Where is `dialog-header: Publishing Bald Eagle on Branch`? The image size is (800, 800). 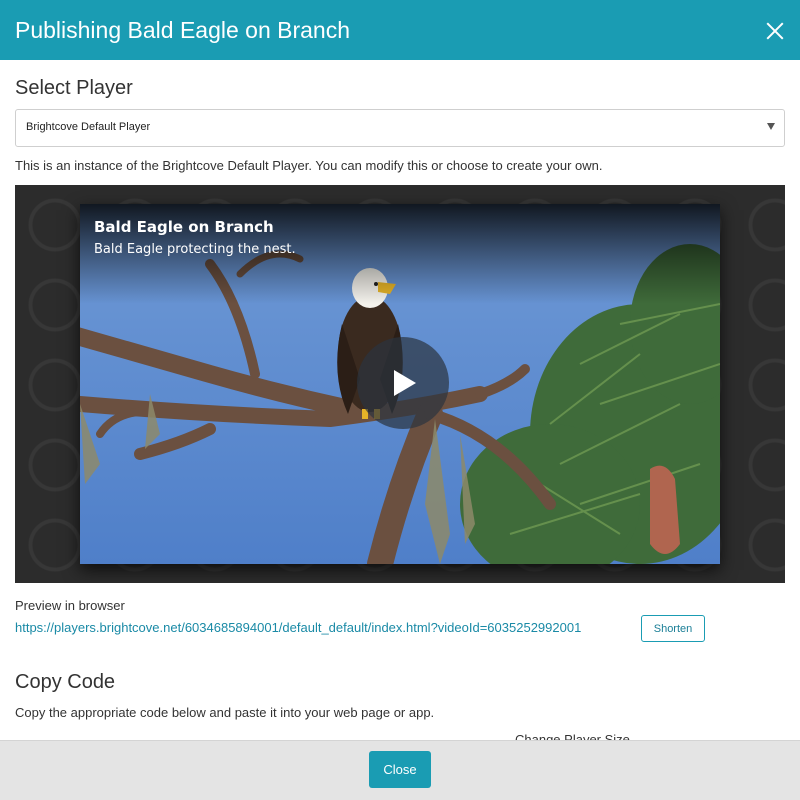 dialog-header: Publishing Bald Eagle on Branch is located at coordinates (400, 30).